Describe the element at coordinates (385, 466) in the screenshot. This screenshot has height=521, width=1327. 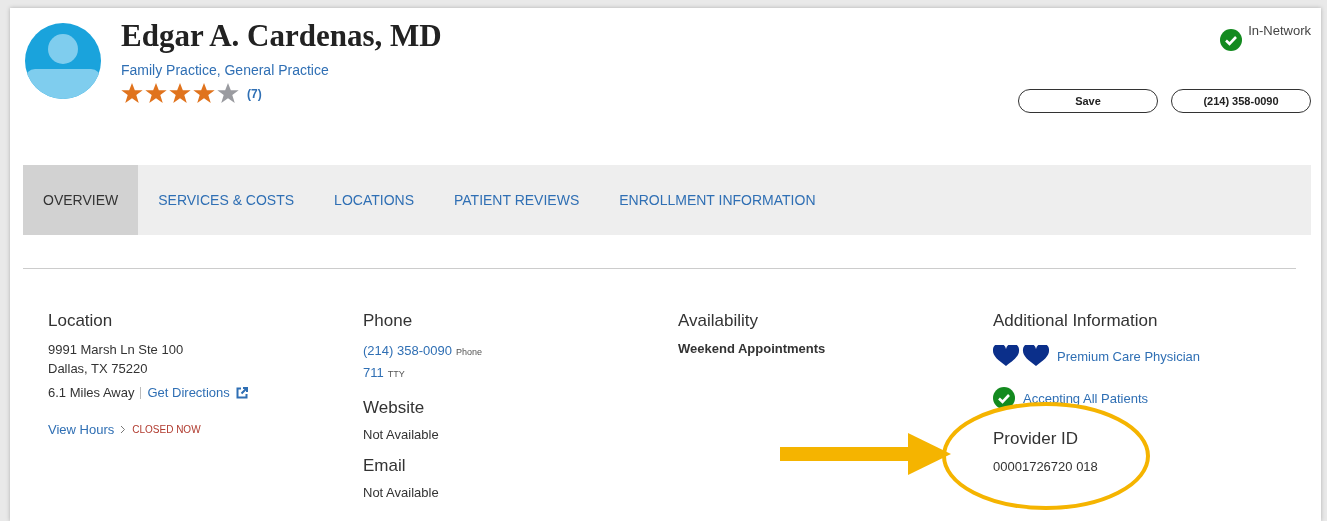
I see `section-heading: Email` at that location.